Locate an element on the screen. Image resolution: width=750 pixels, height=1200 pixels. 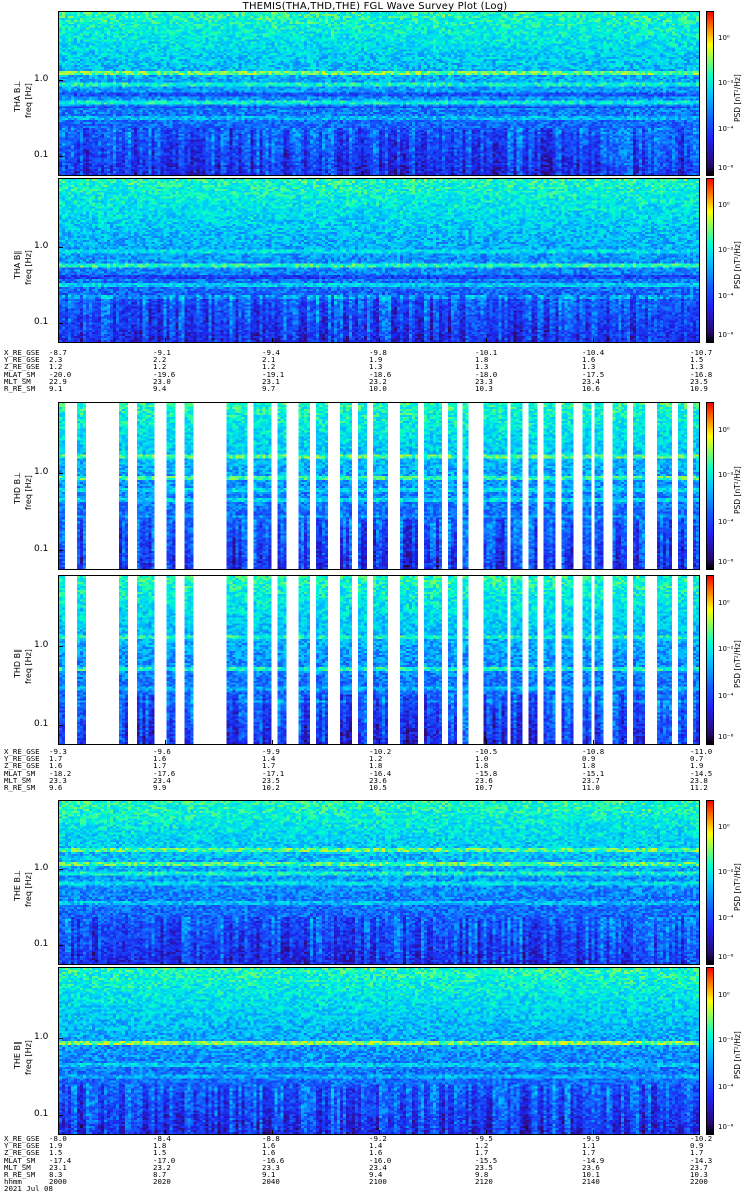
ephemeris-row: R_RE_SM 9.1 9.4 9.7 10.0 10.3 10.6 10.9 is located at coordinates (375, 388).